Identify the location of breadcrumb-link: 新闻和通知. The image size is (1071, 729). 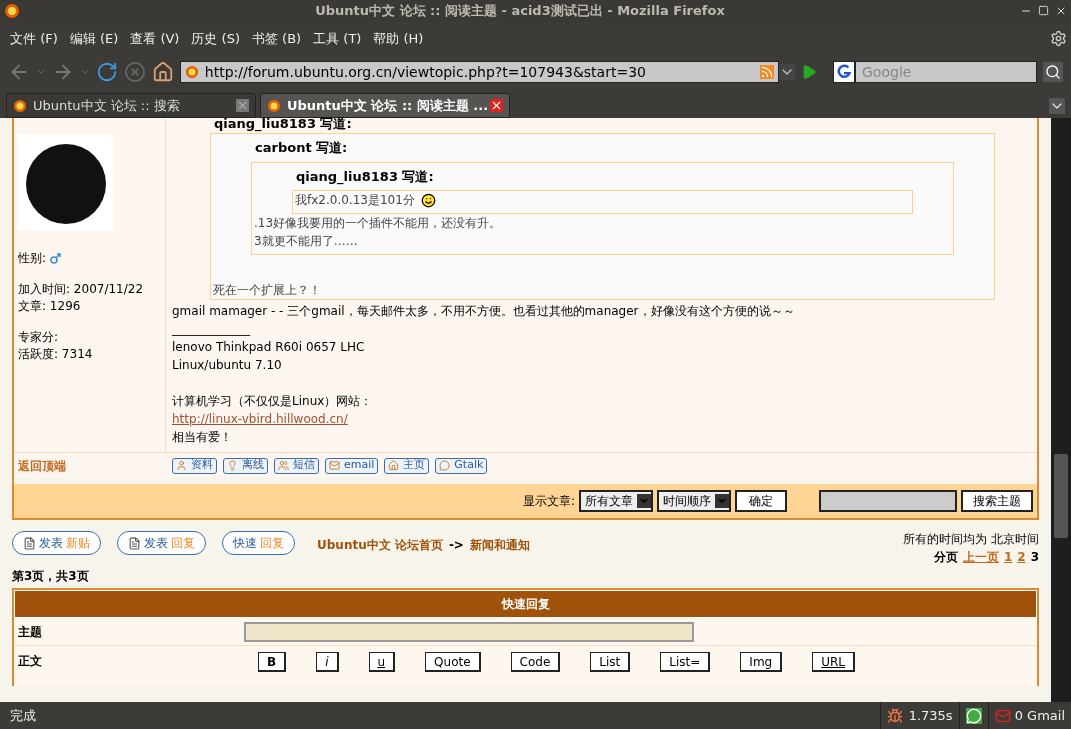
(499, 545).